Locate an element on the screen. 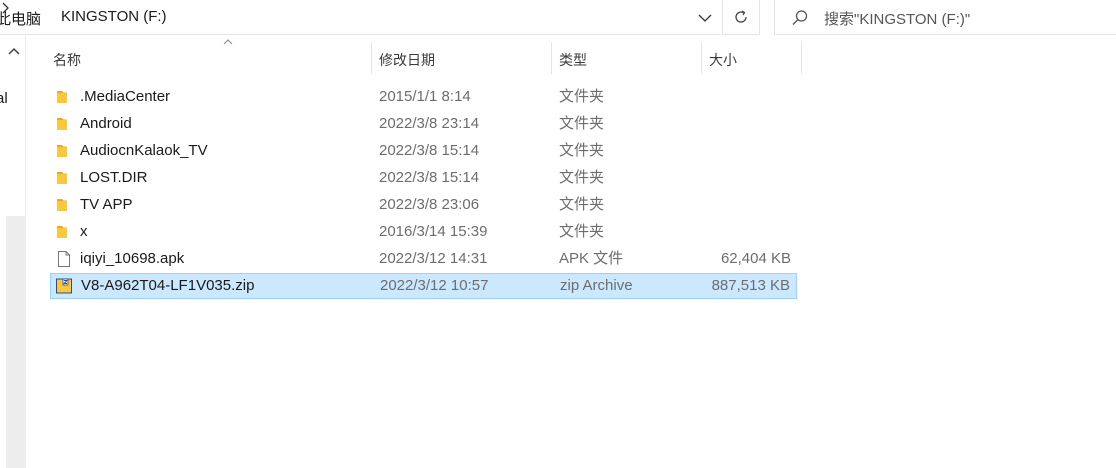 The image size is (1116, 468). file-row: .MediaCenter 2015/1/1 8:14 文件夹 is located at coordinates (423, 97).